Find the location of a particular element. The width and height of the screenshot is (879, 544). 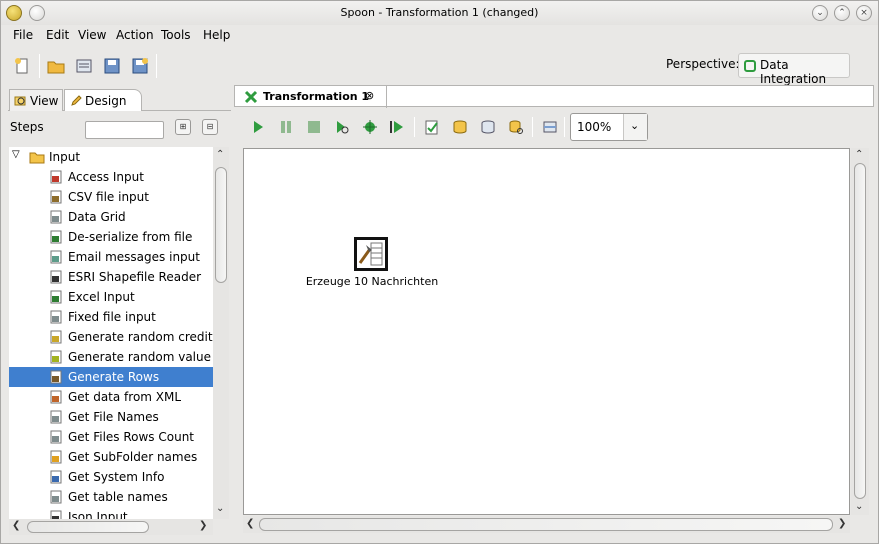

menu-tools: Tools is located at coordinates (176, 35).